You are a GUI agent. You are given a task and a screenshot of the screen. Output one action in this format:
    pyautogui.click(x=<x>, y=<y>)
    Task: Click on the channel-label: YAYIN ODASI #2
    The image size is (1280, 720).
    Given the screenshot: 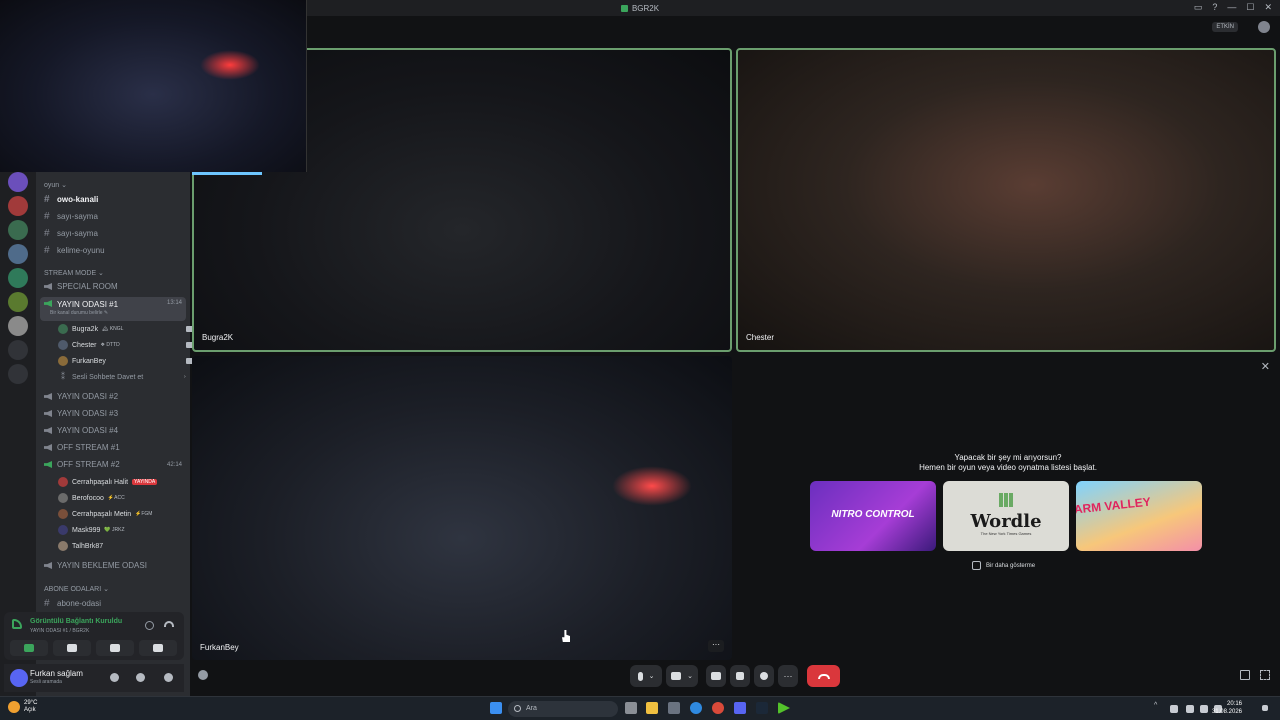 What is the action you would take?
    pyautogui.click(x=88, y=396)
    